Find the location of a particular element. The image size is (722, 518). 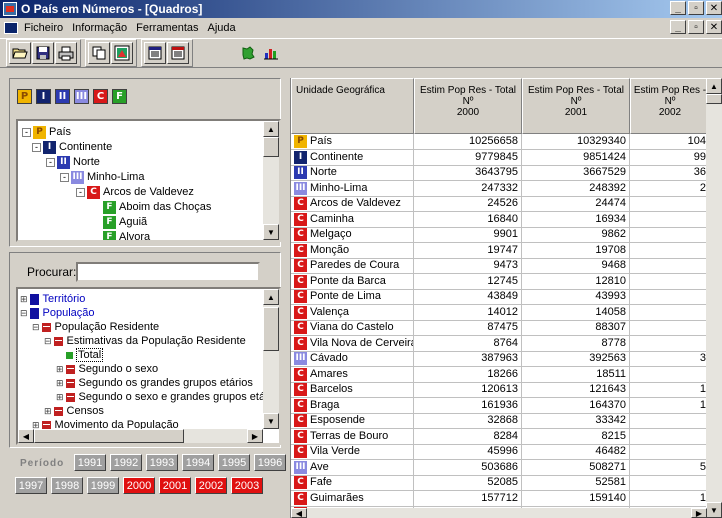

bar-chart-icon is located at coordinates (271, 53).